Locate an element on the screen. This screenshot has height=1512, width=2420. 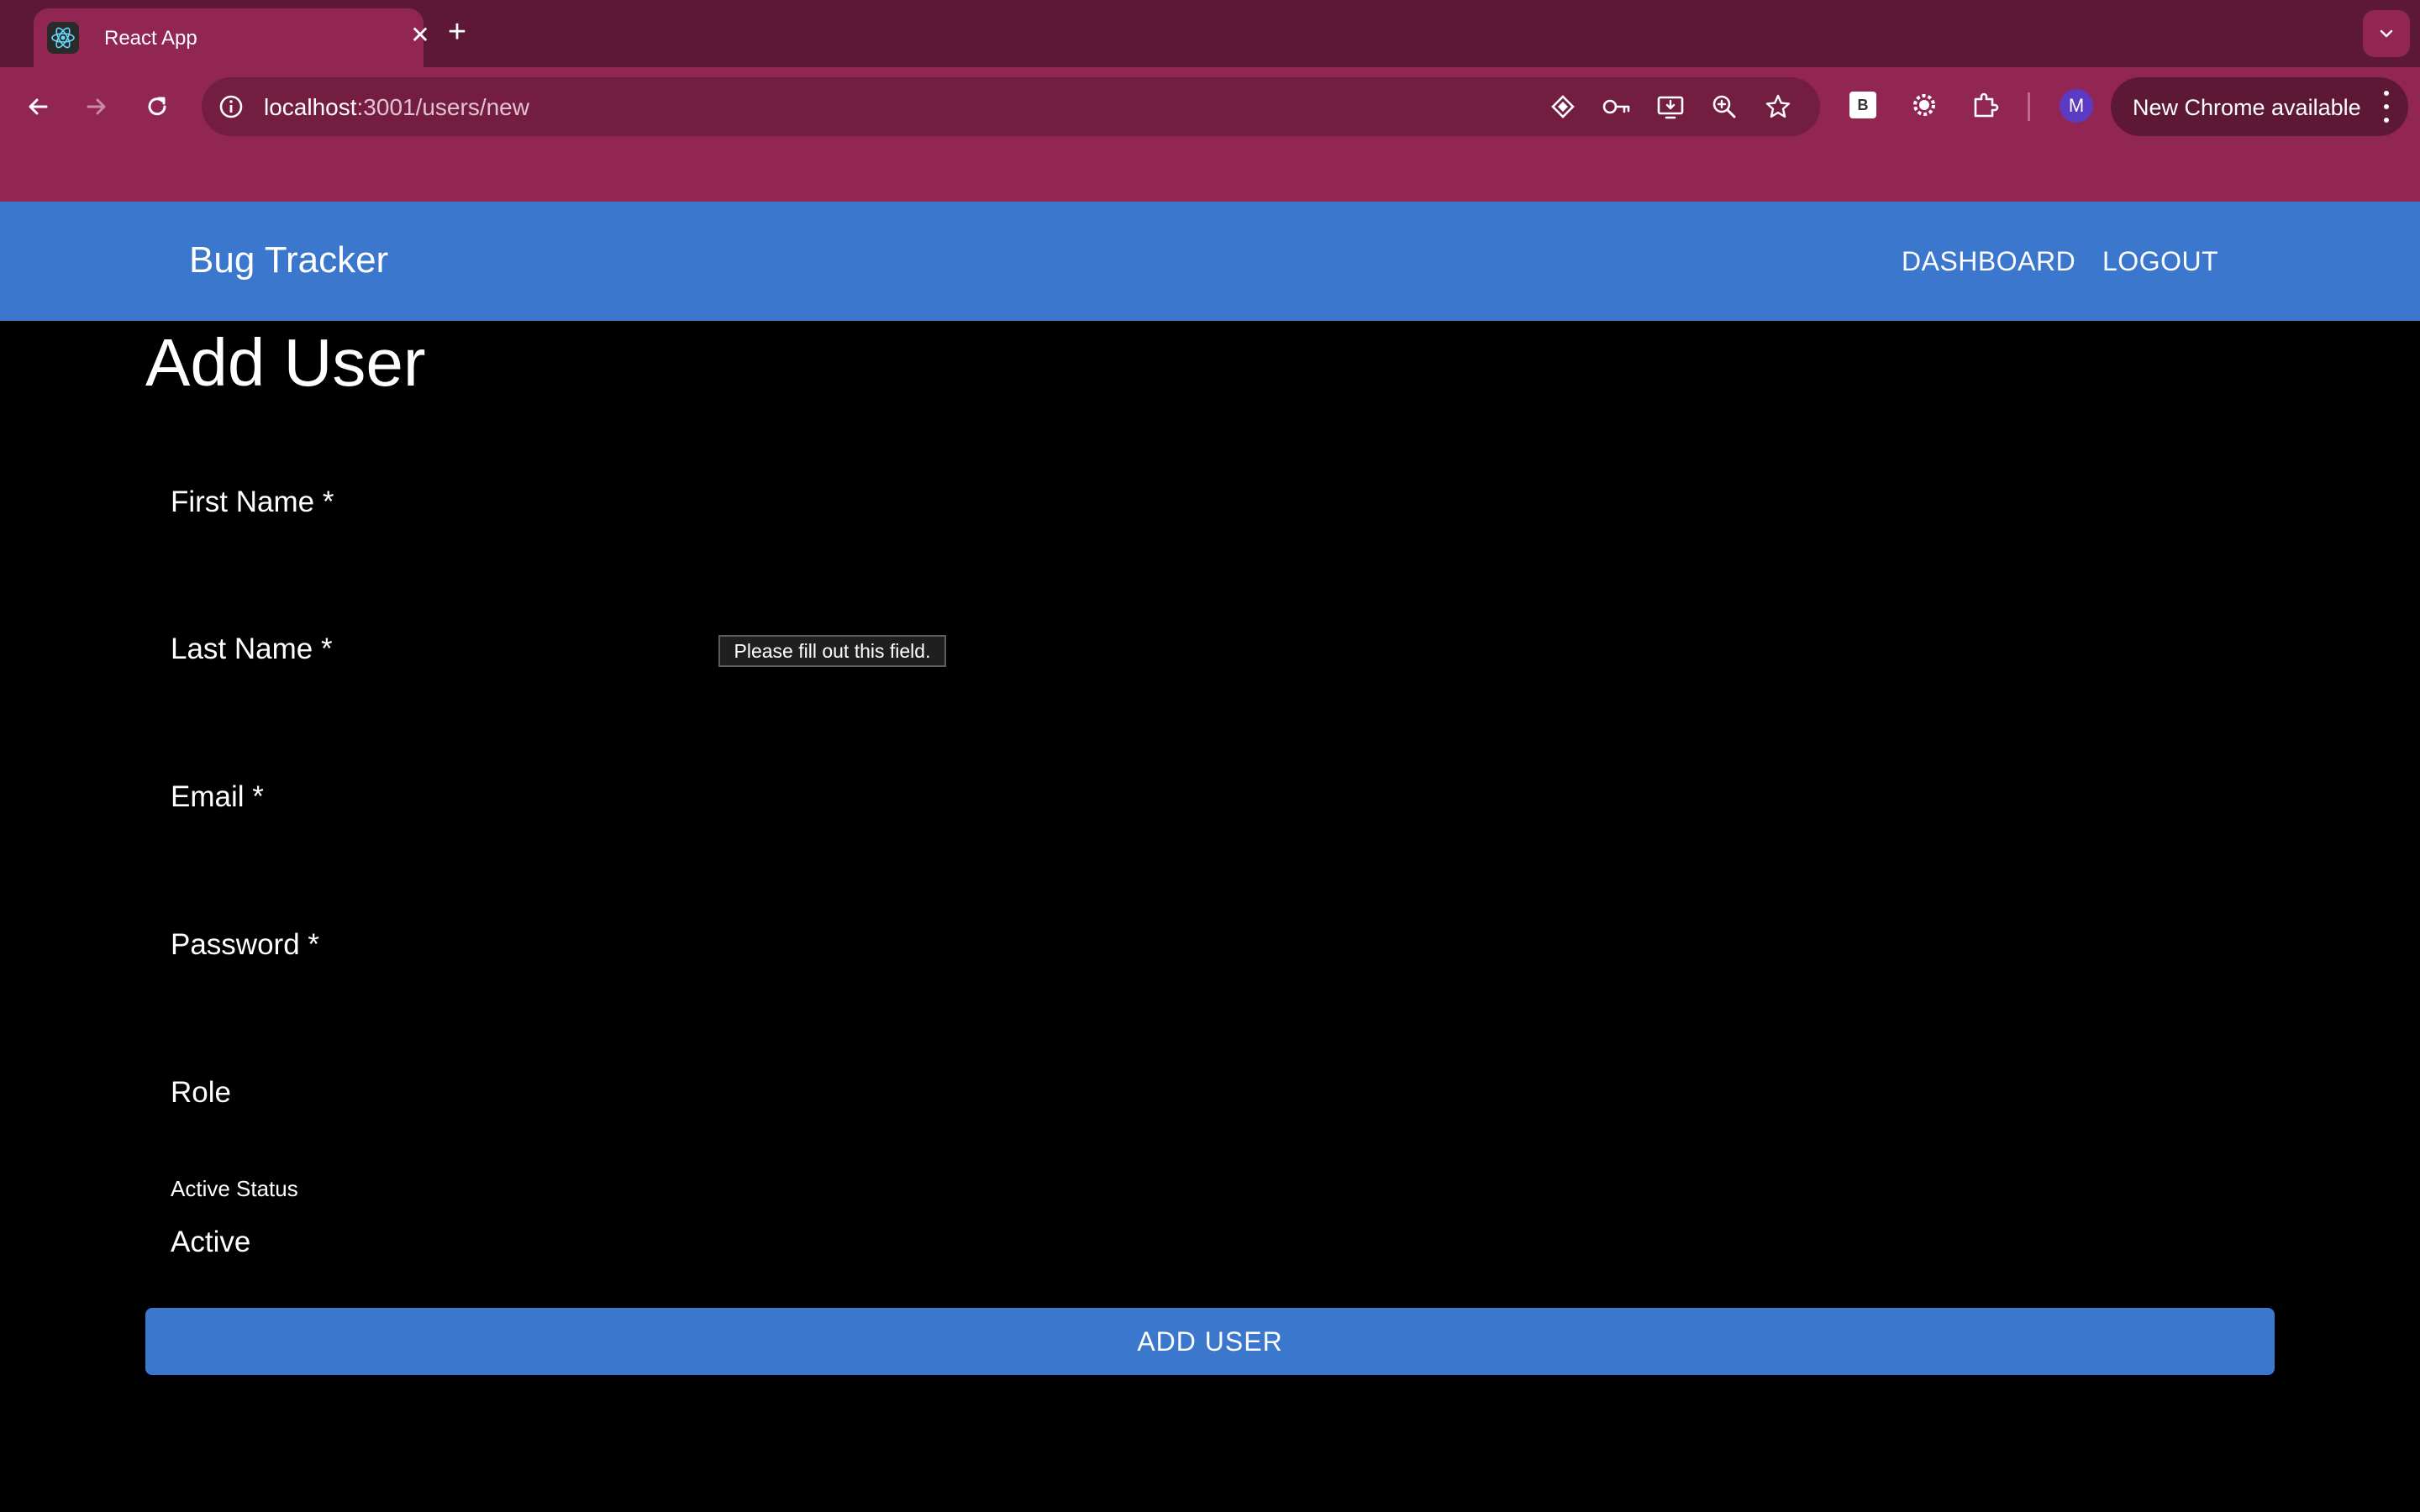
tab-search-button is located at coordinates (2387, 33).